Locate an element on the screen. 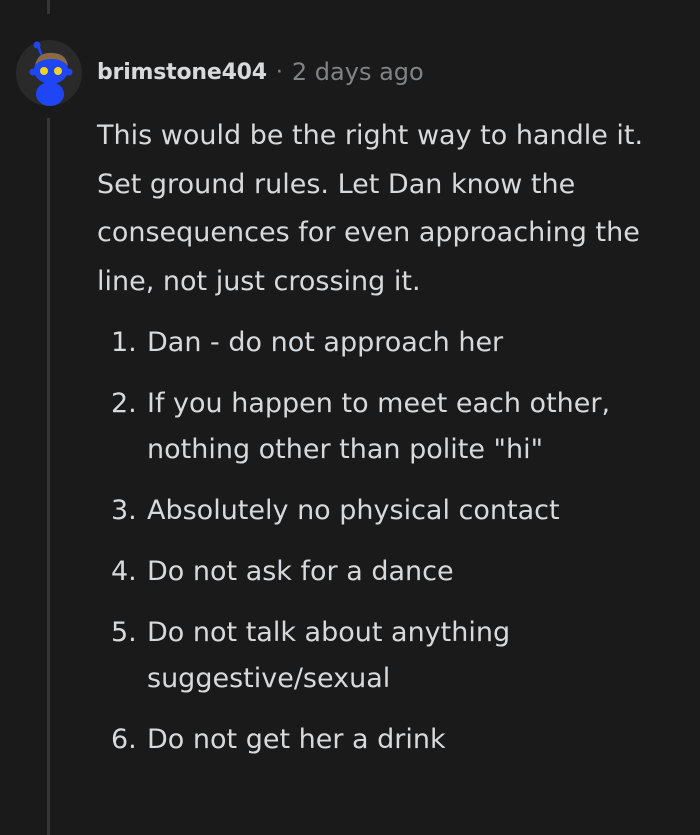  comment-meta: brimstone404 · 2 days ago is located at coordinates (260, 72).